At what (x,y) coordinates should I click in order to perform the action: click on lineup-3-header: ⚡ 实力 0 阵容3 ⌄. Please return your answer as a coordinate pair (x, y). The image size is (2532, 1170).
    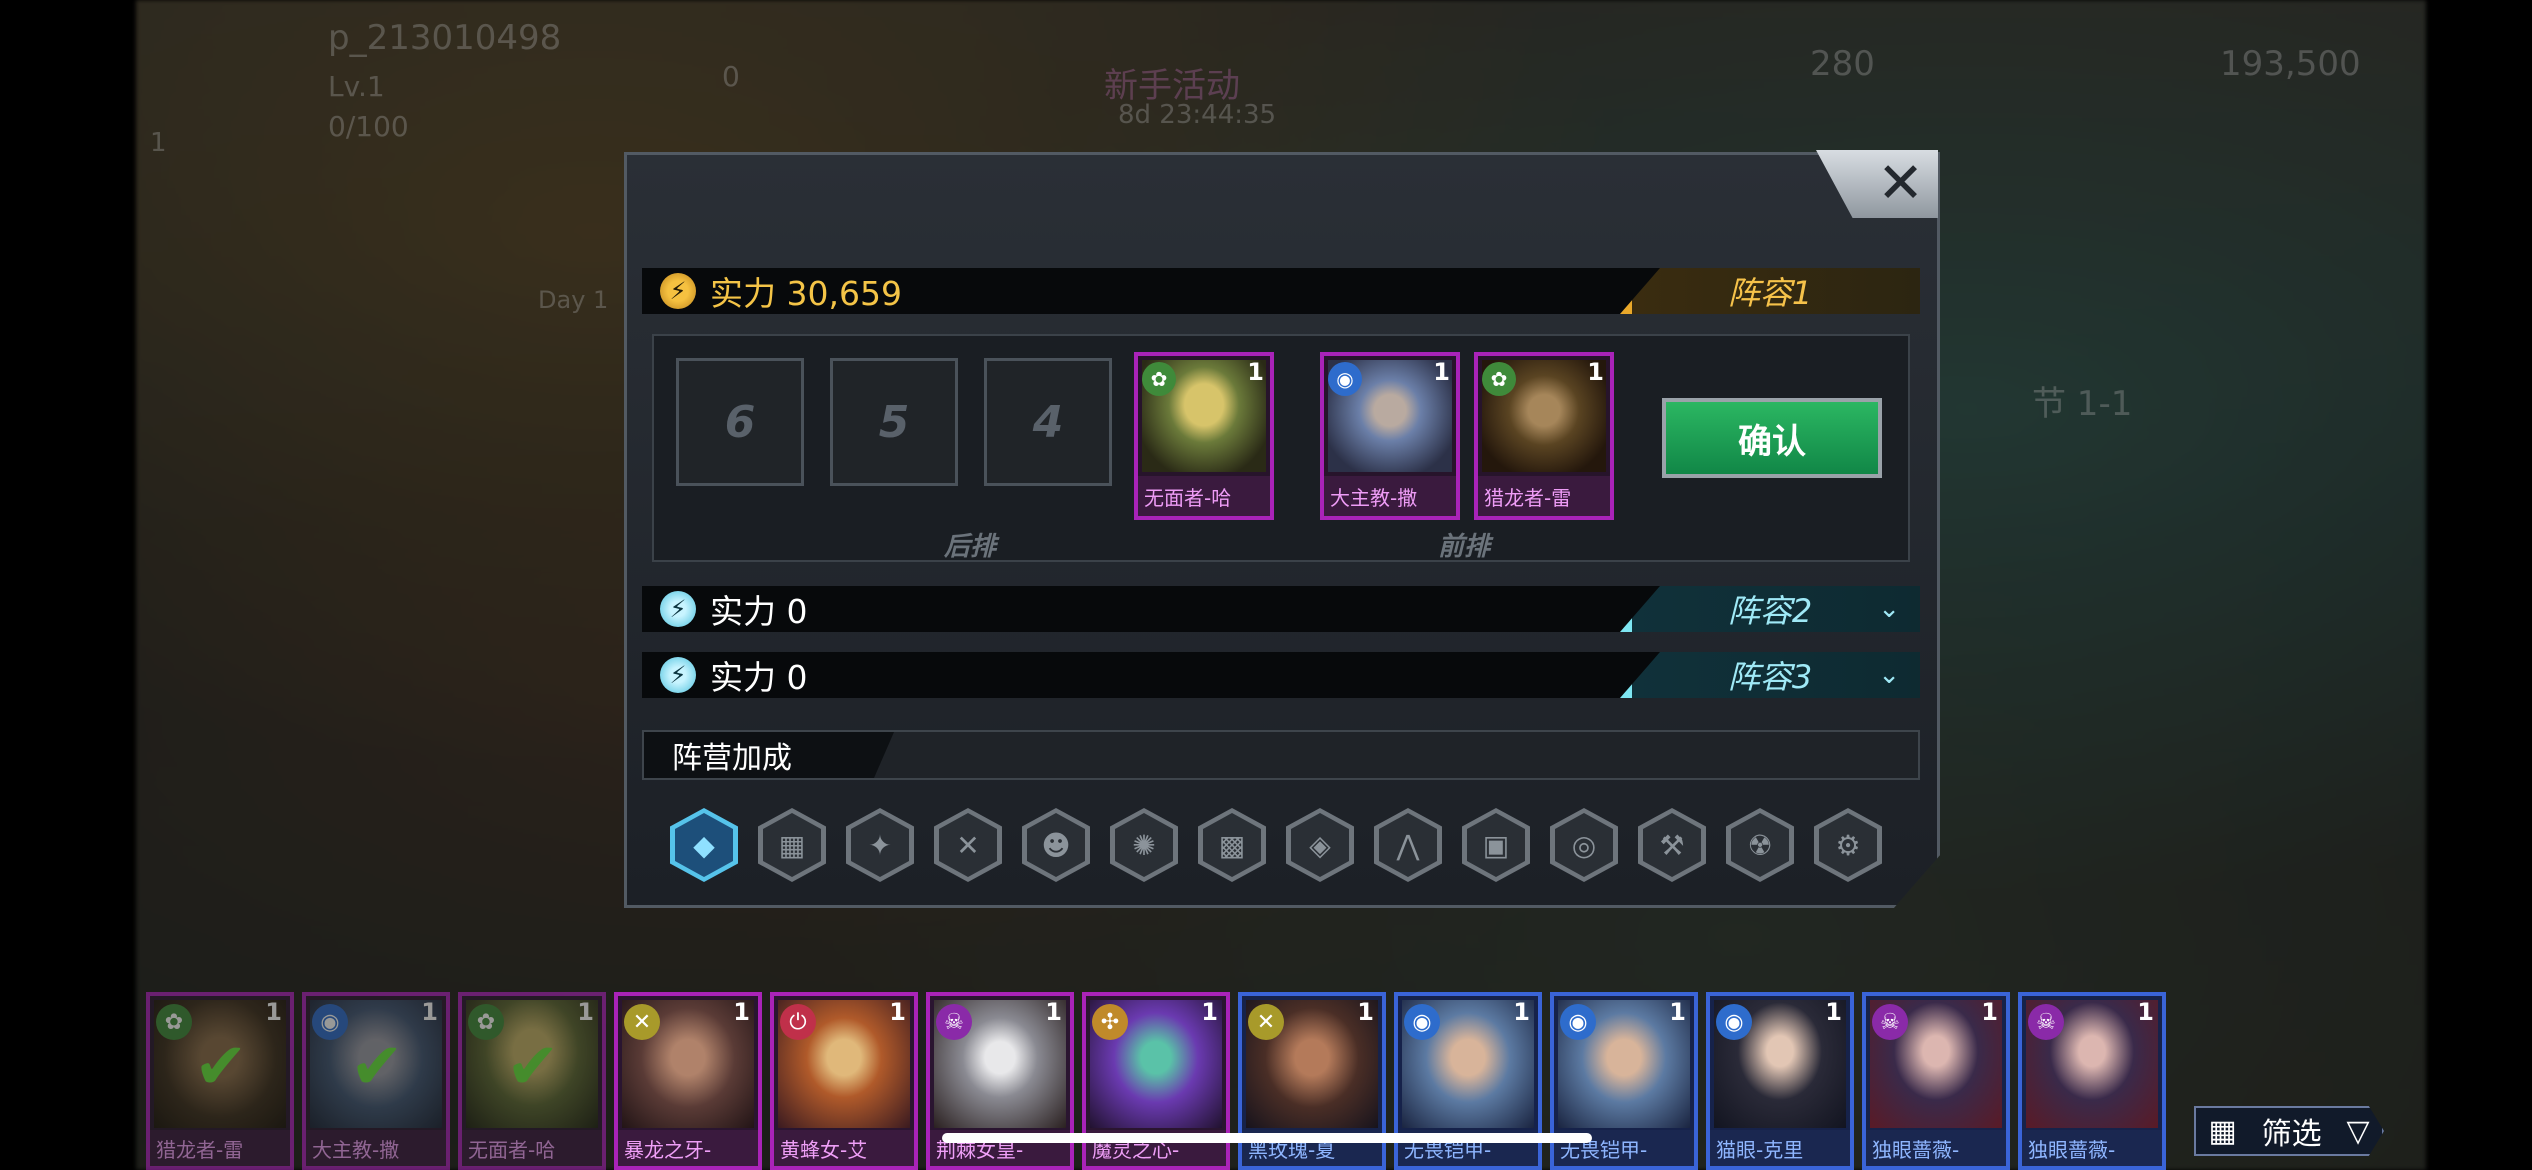
    Looking at the image, I should click on (1281, 675).